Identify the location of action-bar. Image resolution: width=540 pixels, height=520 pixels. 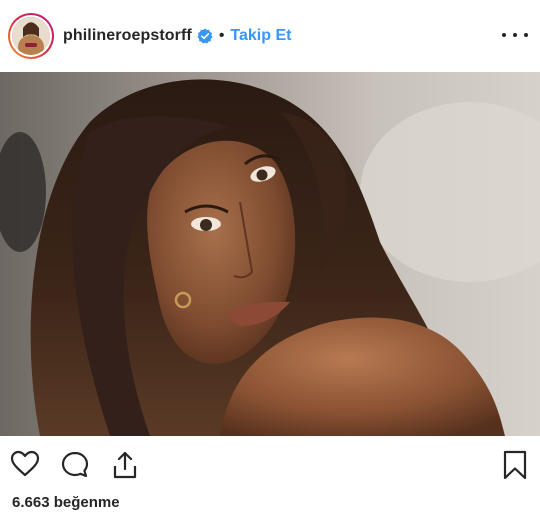
(270, 466).